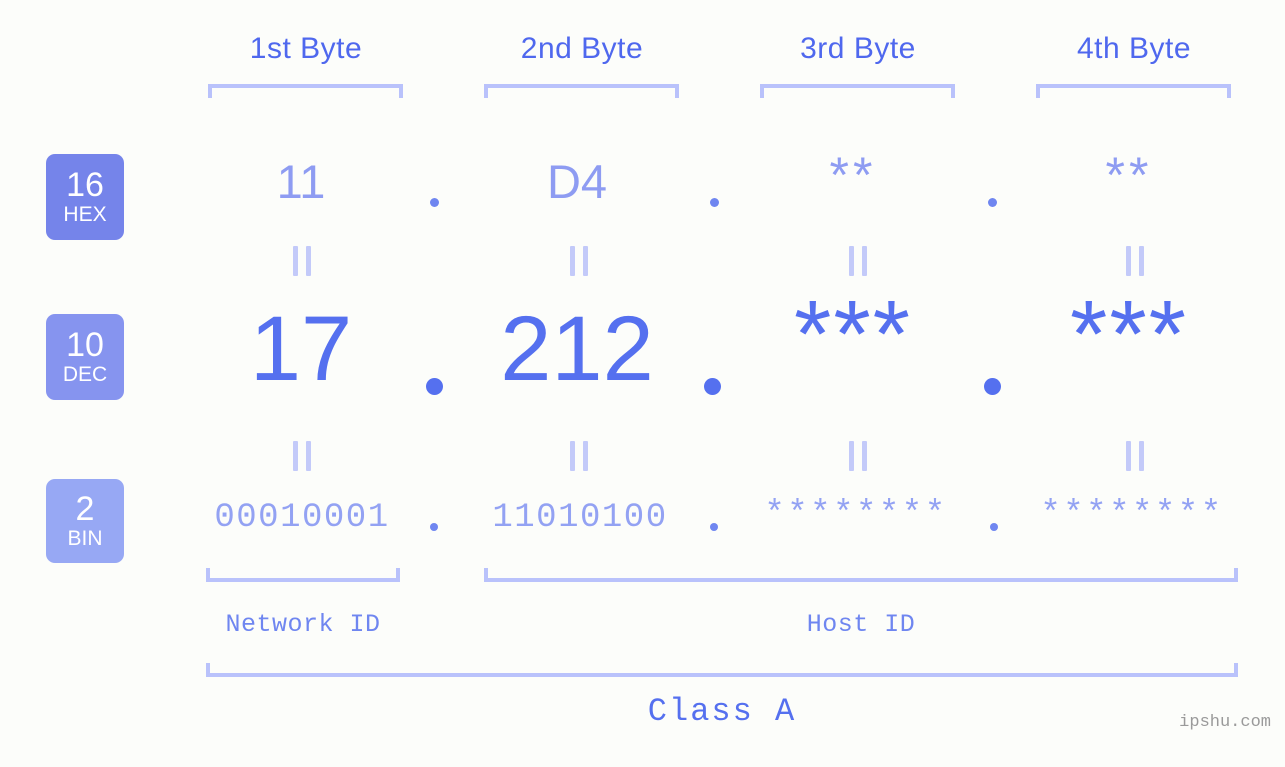 The width and height of the screenshot is (1285, 767). What do you see at coordinates (582, 48) in the screenshot?
I see `byte-header-2: 2nd Byte` at bounding box center [582, 48].